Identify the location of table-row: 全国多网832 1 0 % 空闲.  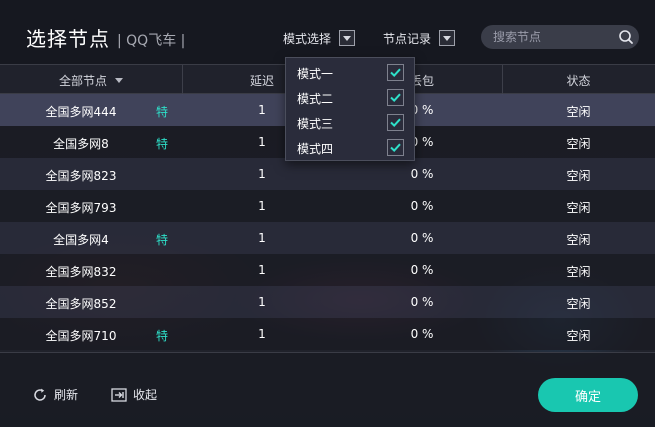
(327, 270).